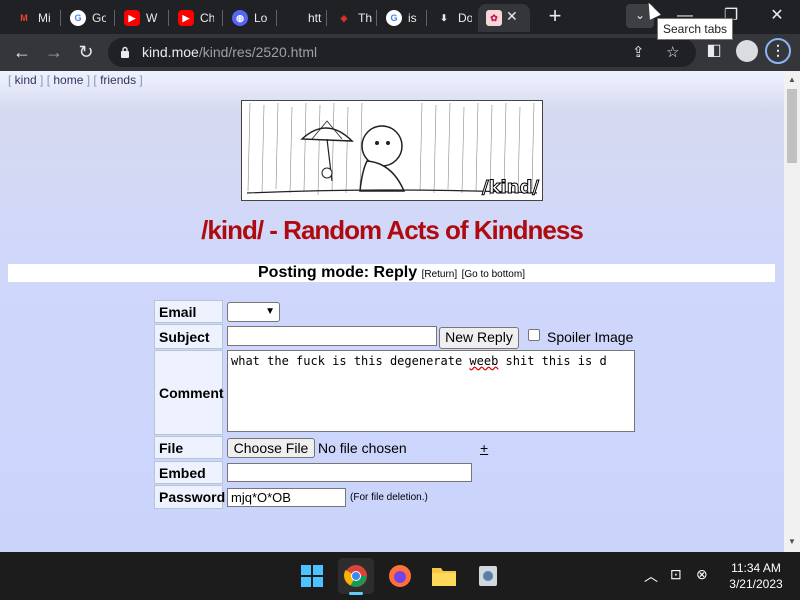  What do you see at coordinates (778, 51) in the screenshot?
I see `chrome-menu-button: ⋮` at bounding box center [778, 51].